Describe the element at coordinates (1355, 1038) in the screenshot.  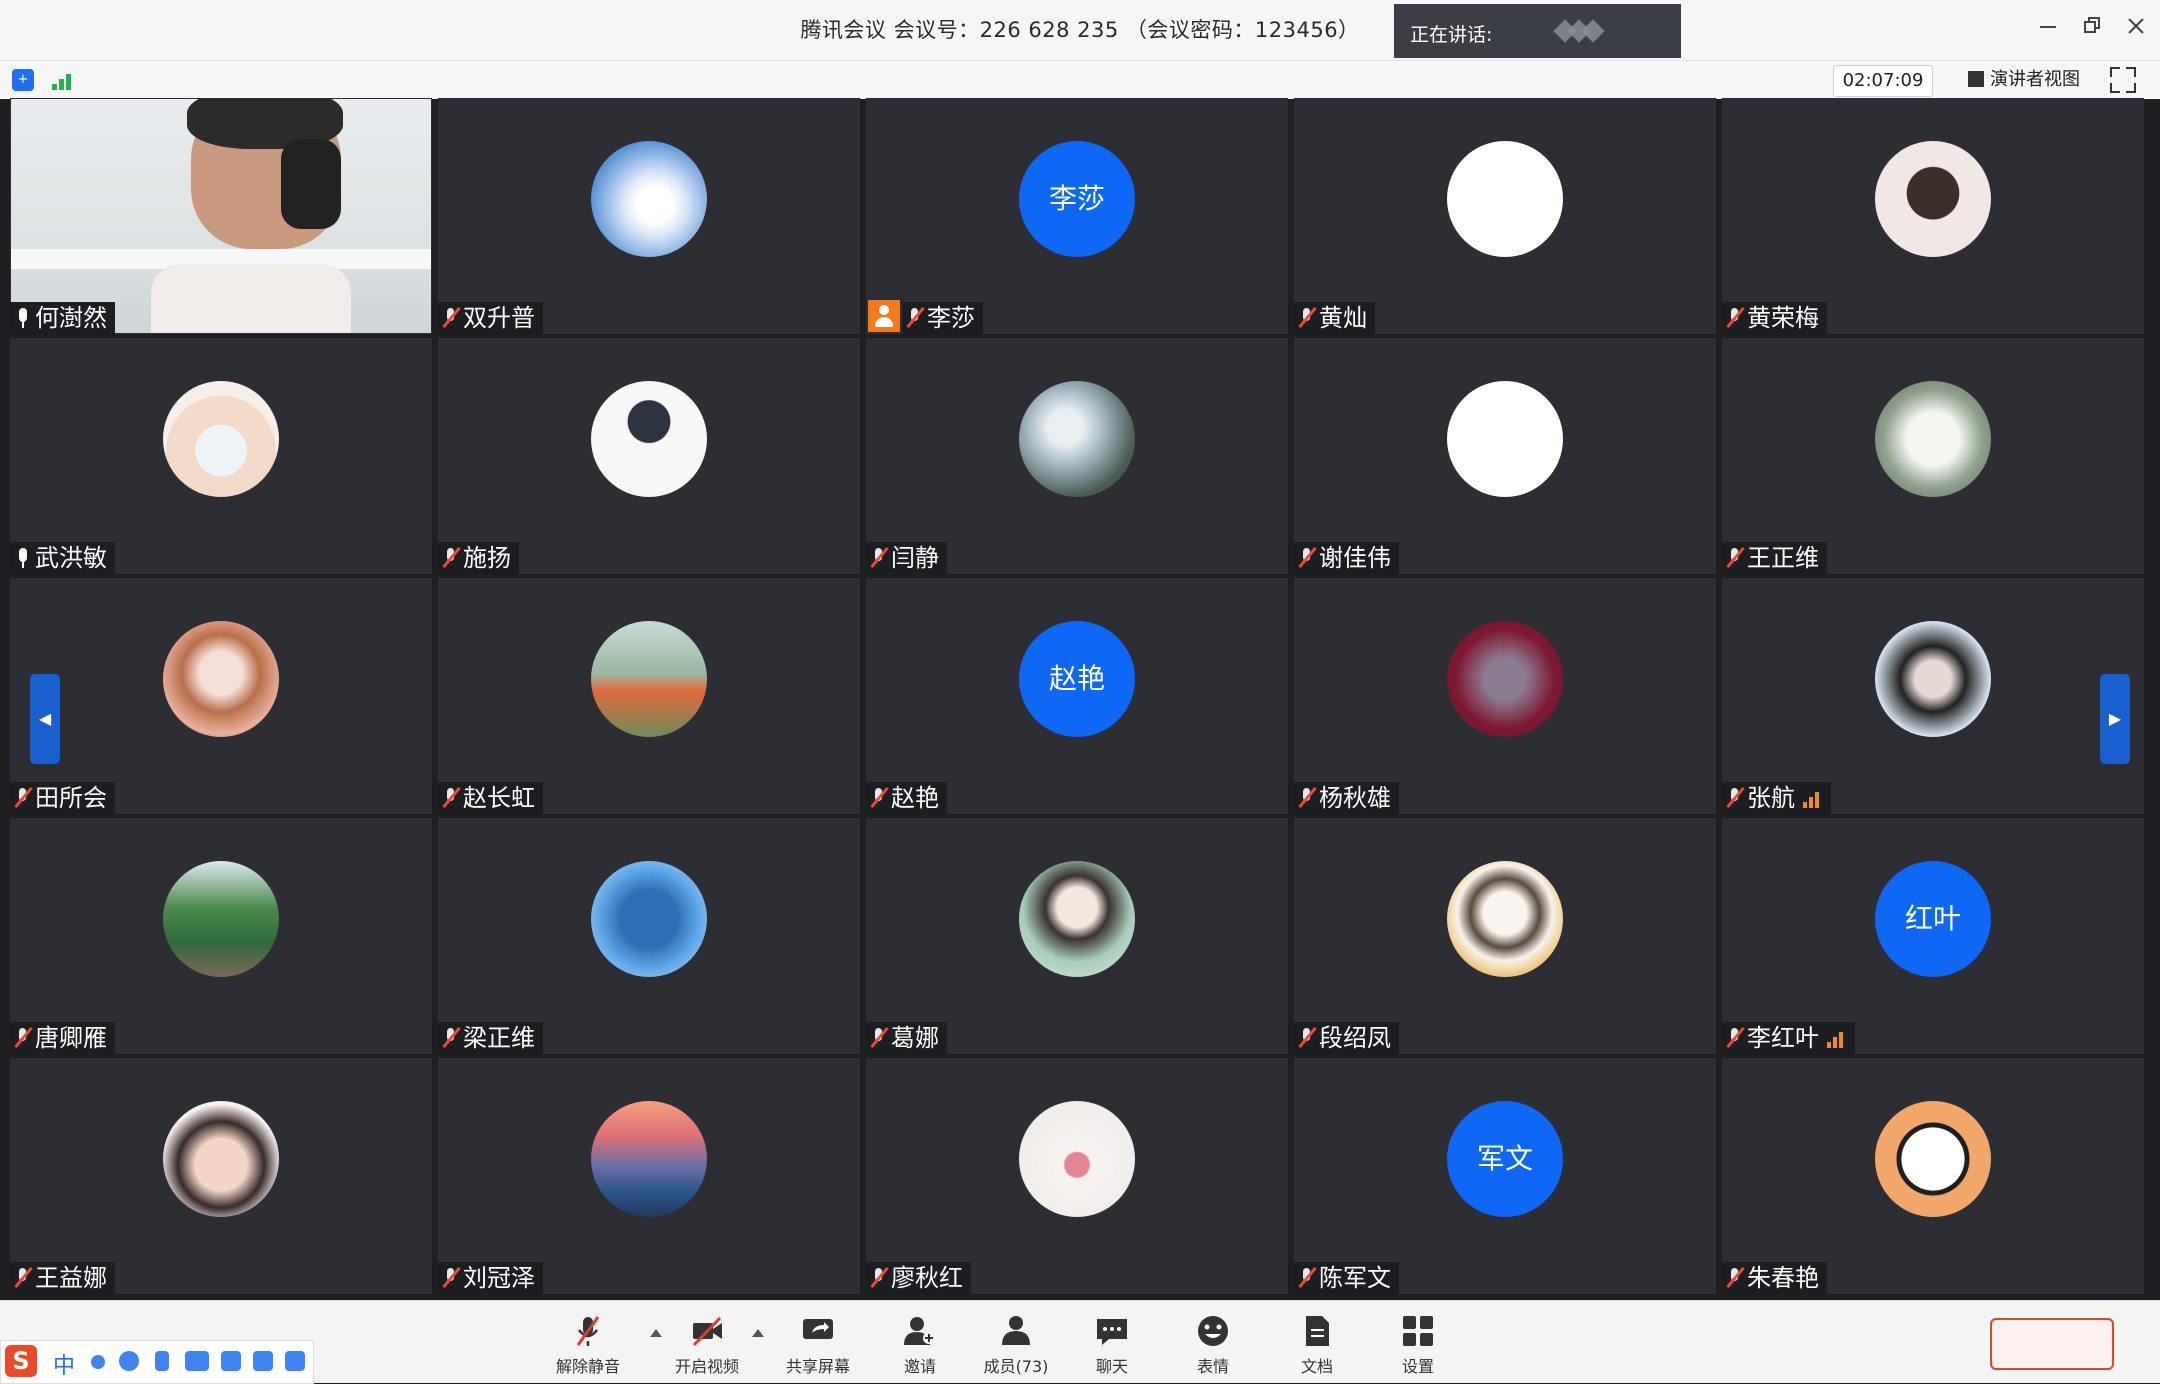
I see `participant-name: 段绍凤` at that location.